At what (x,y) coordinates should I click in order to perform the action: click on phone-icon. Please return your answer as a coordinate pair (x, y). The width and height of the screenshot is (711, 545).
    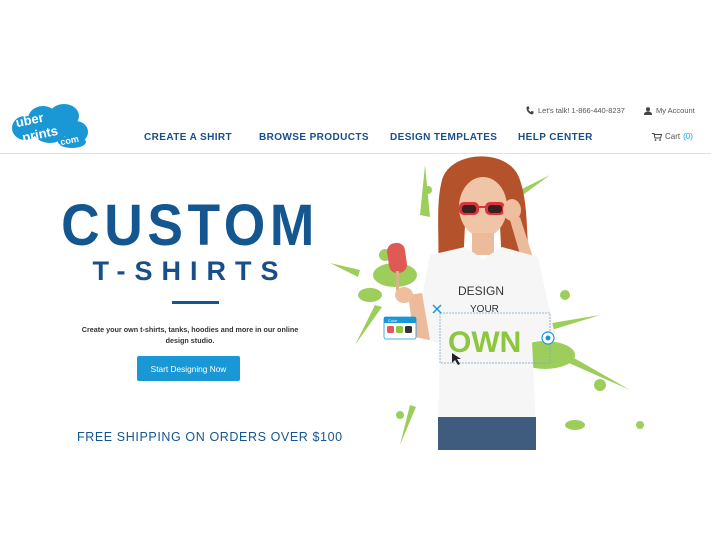
    Looking at the image, I should click on (530, 110).